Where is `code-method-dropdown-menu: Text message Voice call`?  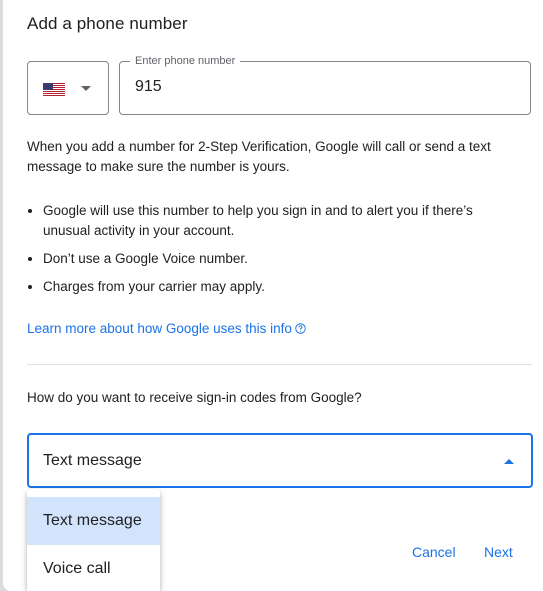
code-method-dropdown-menu: Text message Voice call is located at coordinates (93, 540).